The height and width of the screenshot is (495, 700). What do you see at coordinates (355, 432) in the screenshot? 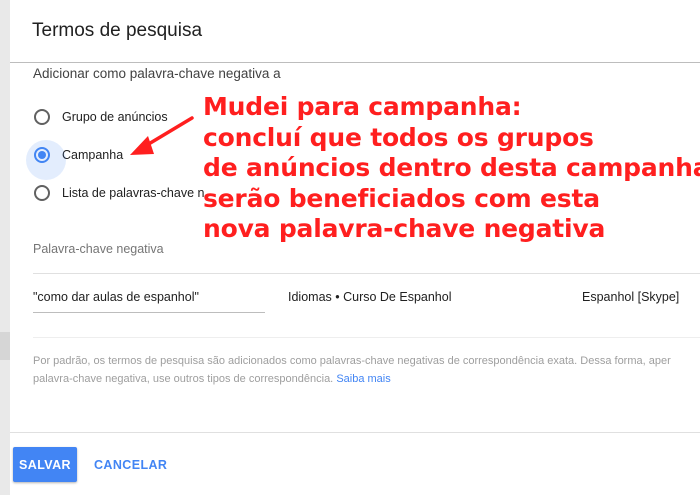
I see `footer-divider` at bounding box center [355, 432].